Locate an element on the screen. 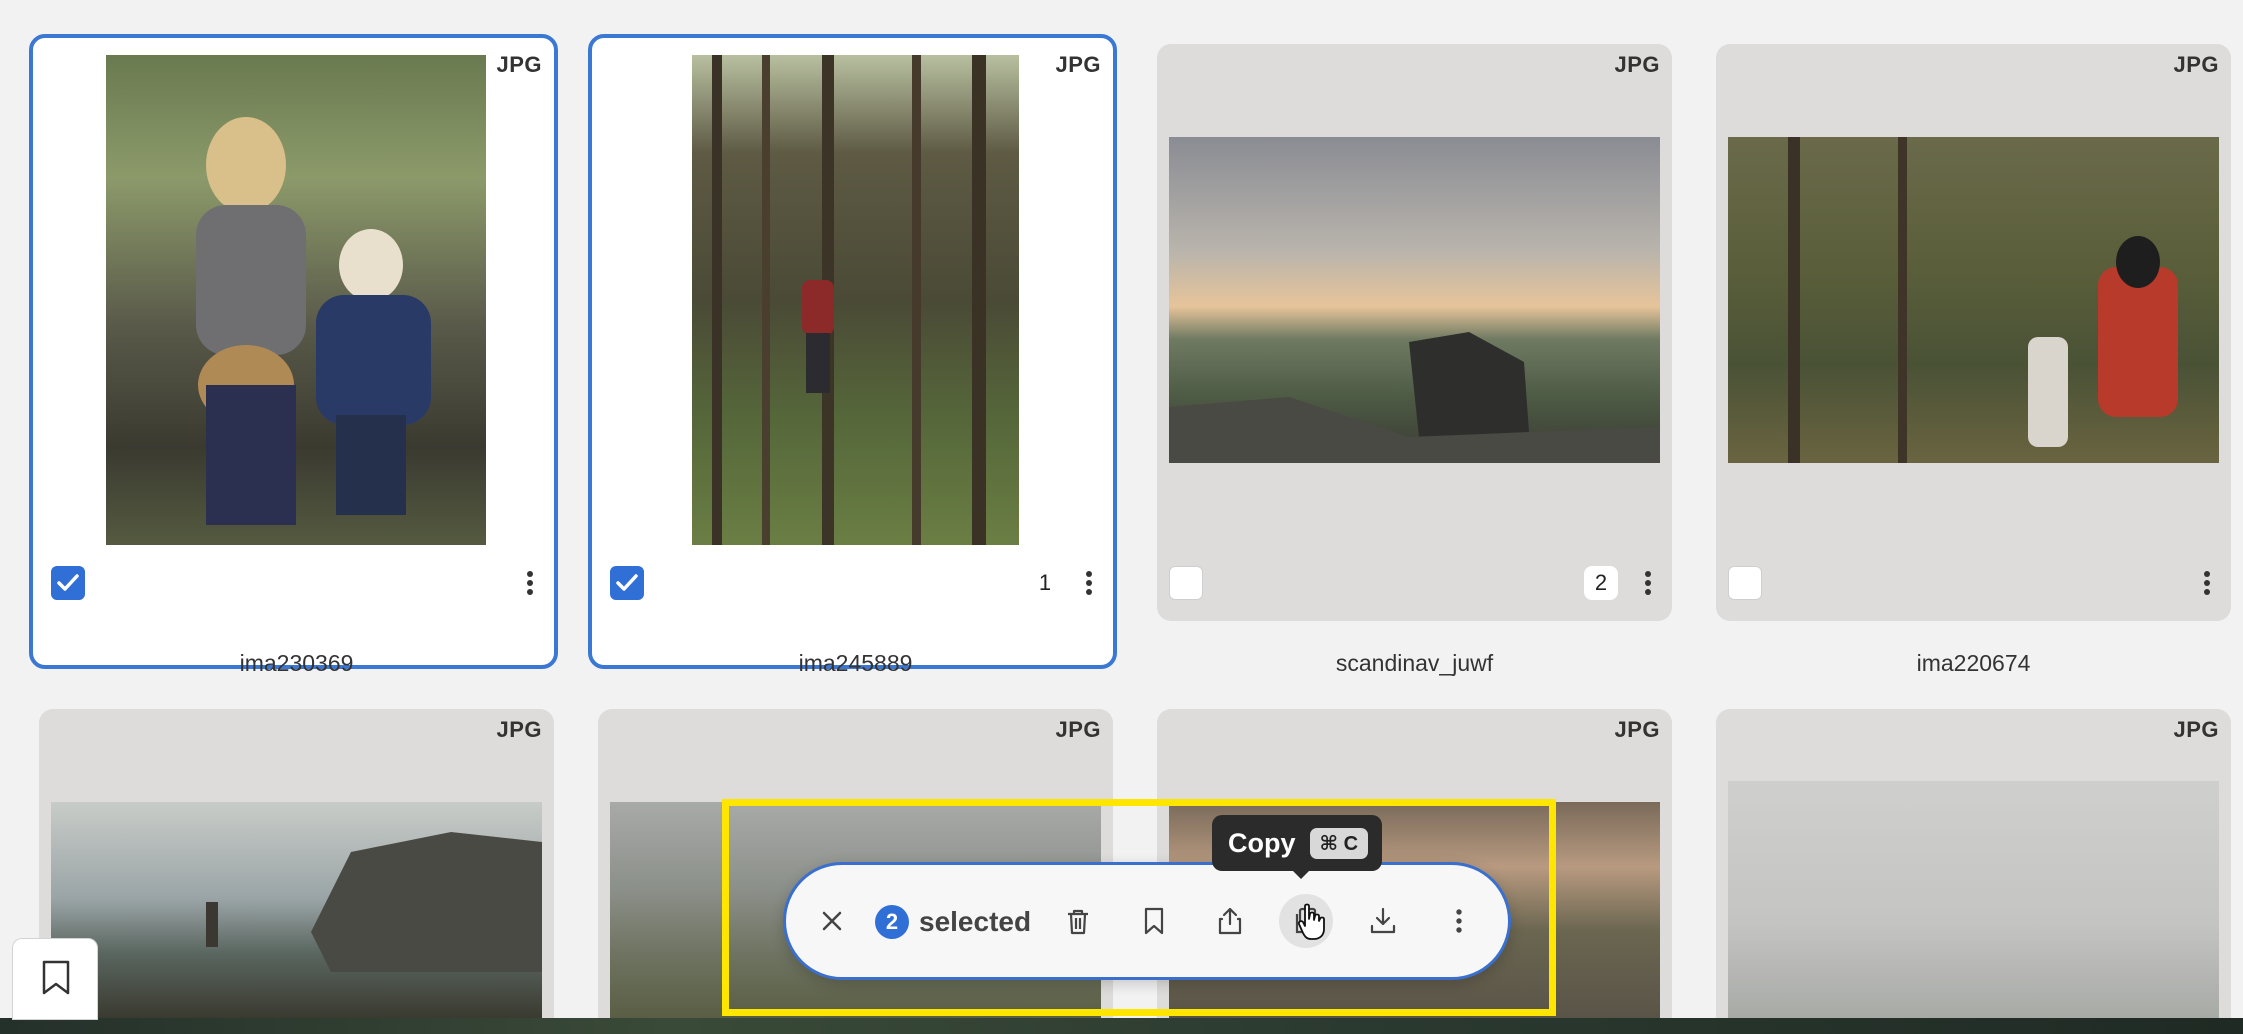 This screenshot has width=2243, height=1034. trash-icon is located at coordinates (1078, 922).